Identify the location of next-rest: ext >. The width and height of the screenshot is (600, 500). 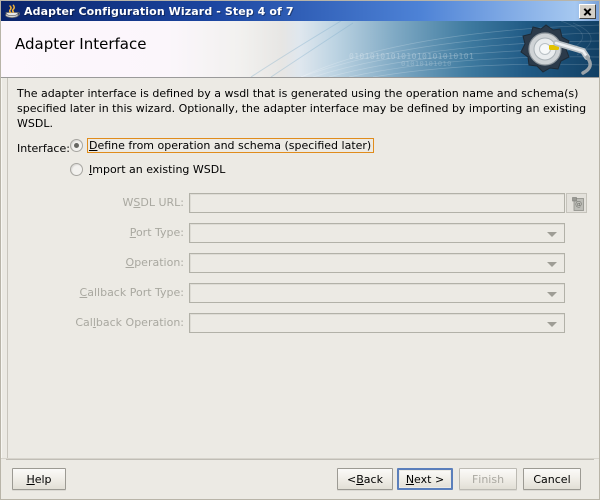
(429, 479).